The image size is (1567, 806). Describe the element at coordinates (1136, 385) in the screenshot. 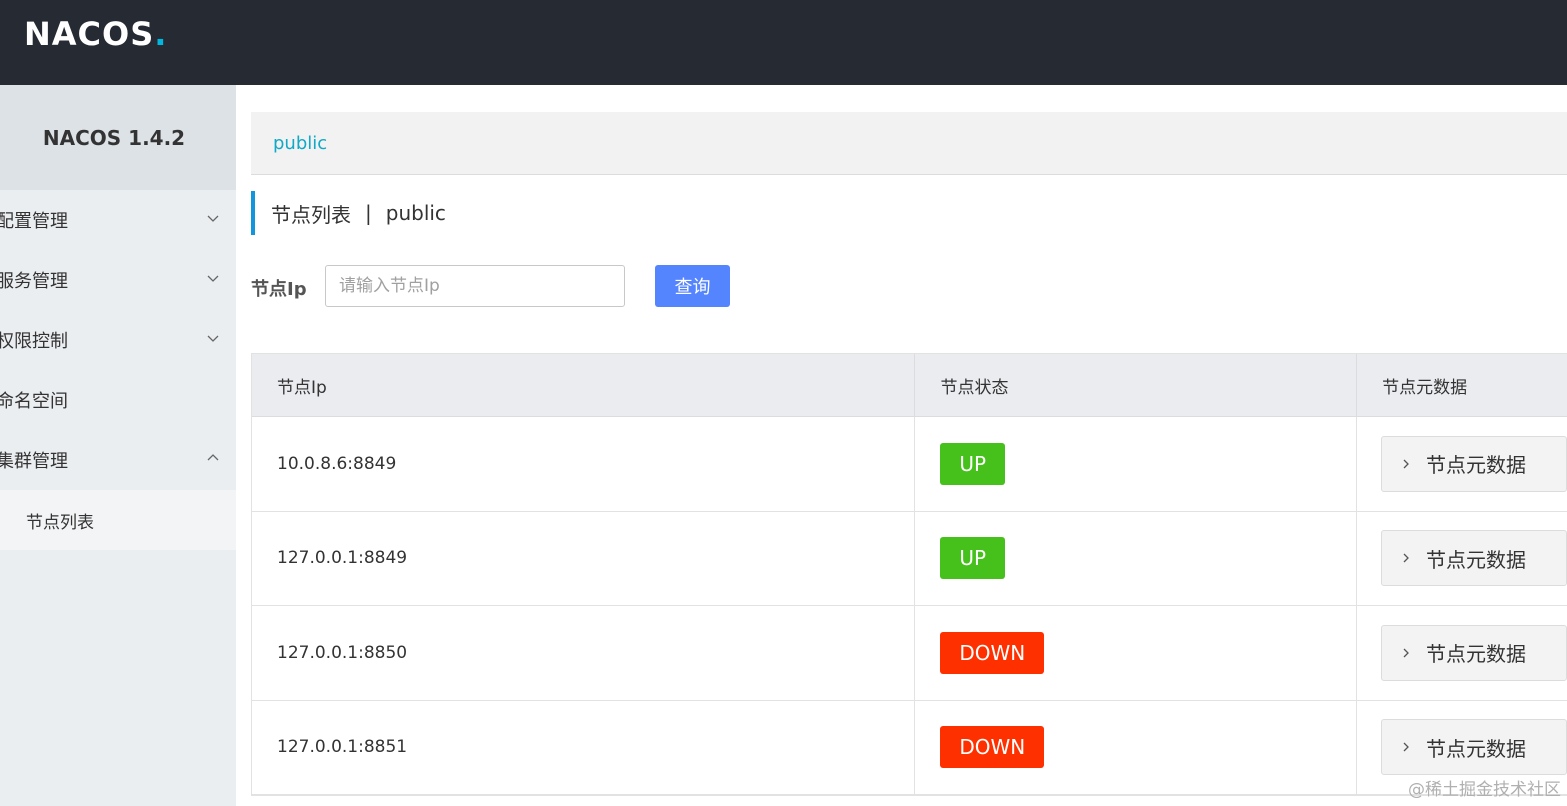

I see `column-header-status: 节点状态` at that location.